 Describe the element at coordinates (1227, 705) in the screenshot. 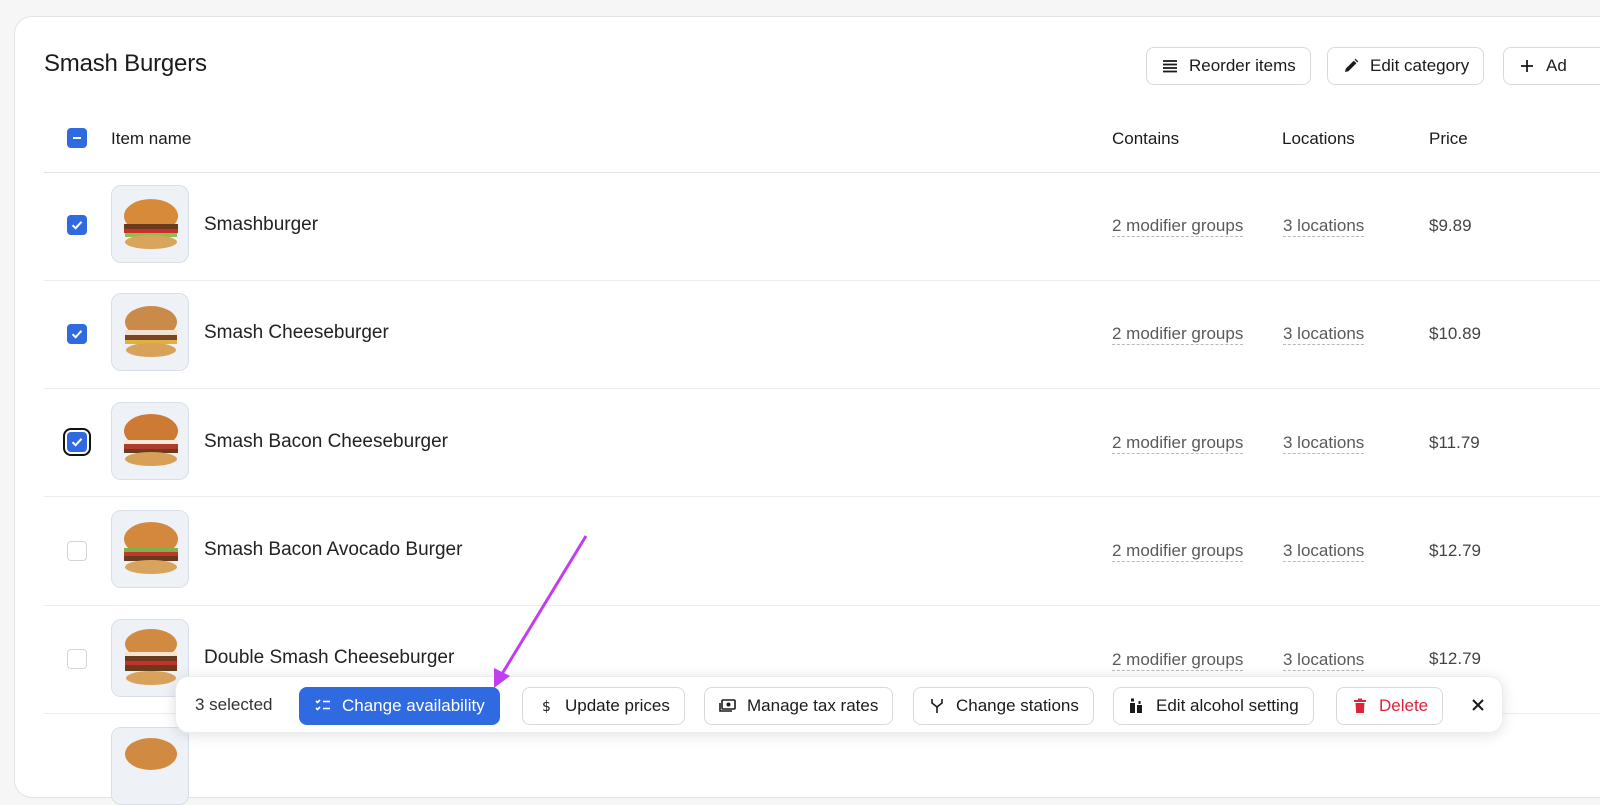

I see `edit-alcohol-setting-label: Edit alcohol setting` at that location.